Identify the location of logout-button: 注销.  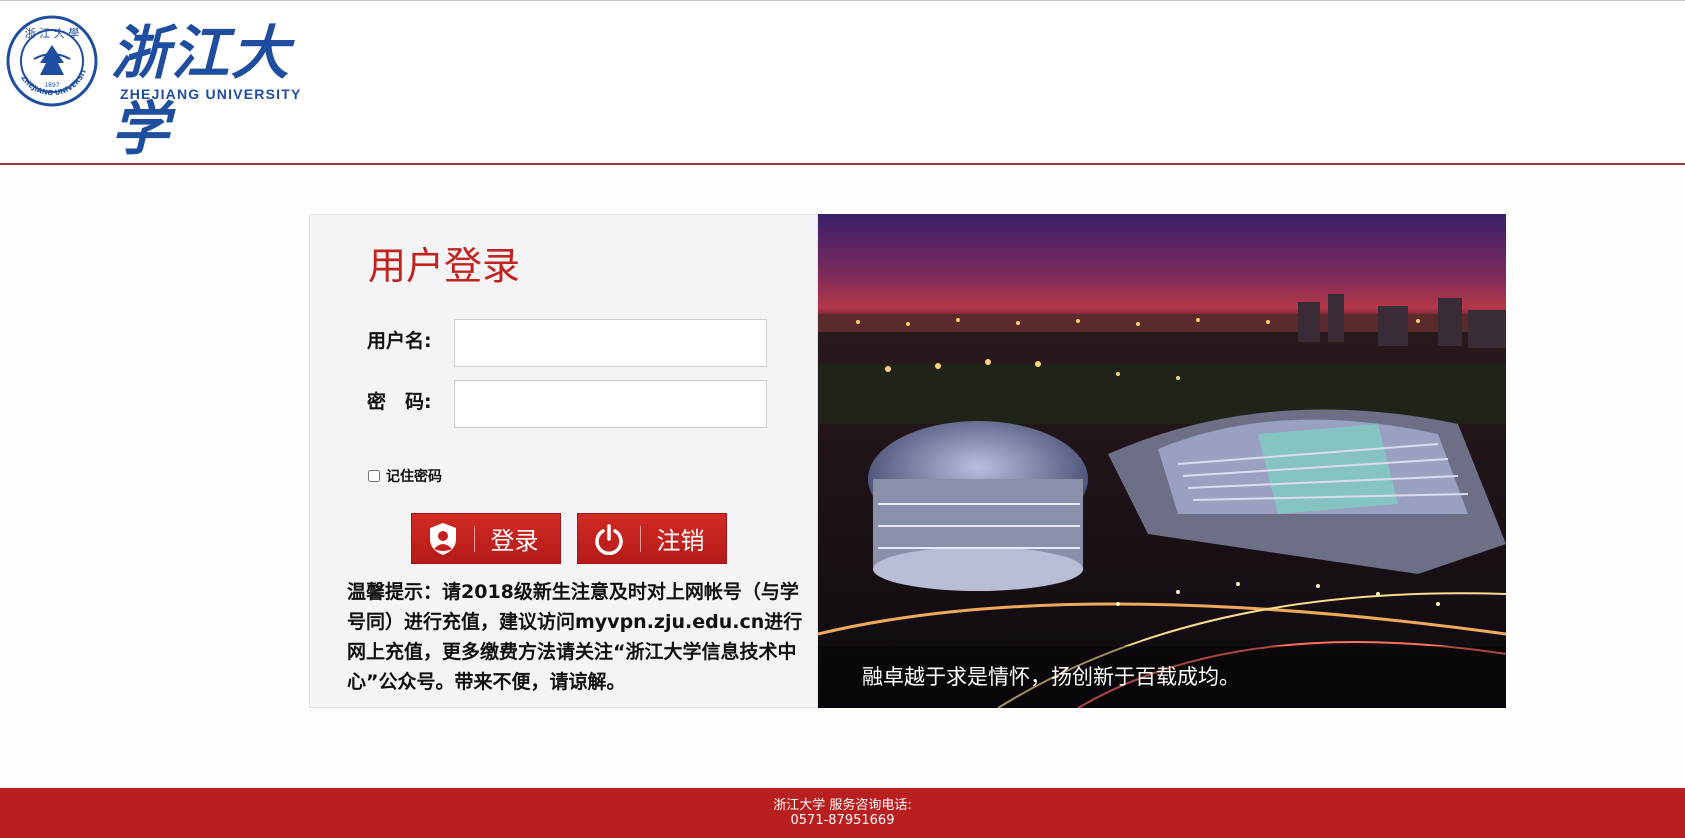
(652, 538).